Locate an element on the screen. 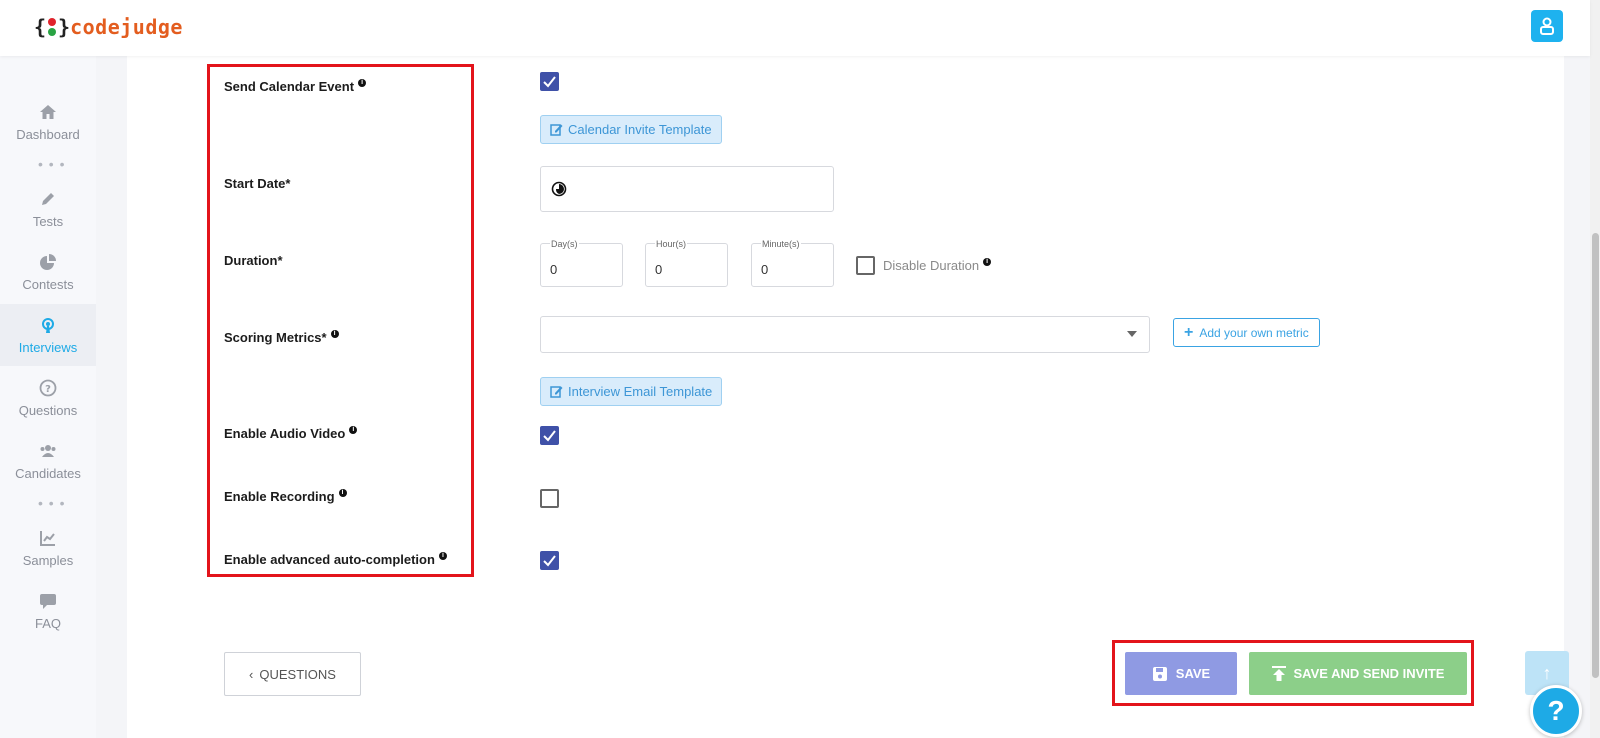 The height and width of the screenshot is (738, 1600). user-menu-button is located at coordinates (1547, 26).